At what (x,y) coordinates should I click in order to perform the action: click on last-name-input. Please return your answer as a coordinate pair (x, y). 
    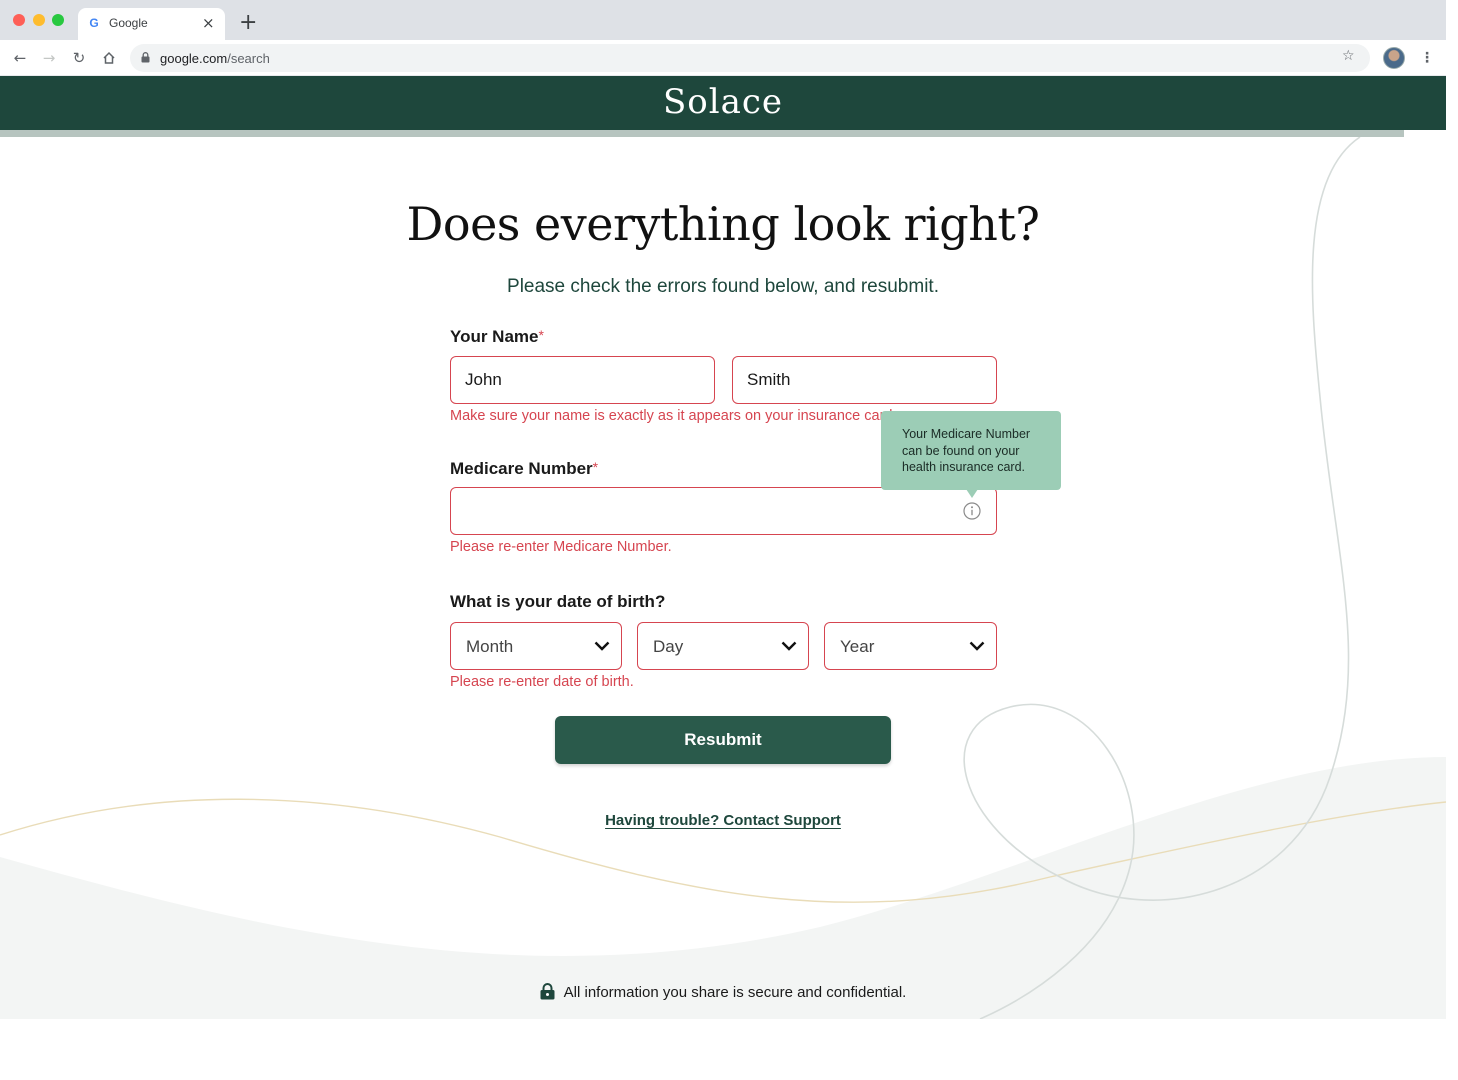
    Looking at the image, I should click on (864, 380).